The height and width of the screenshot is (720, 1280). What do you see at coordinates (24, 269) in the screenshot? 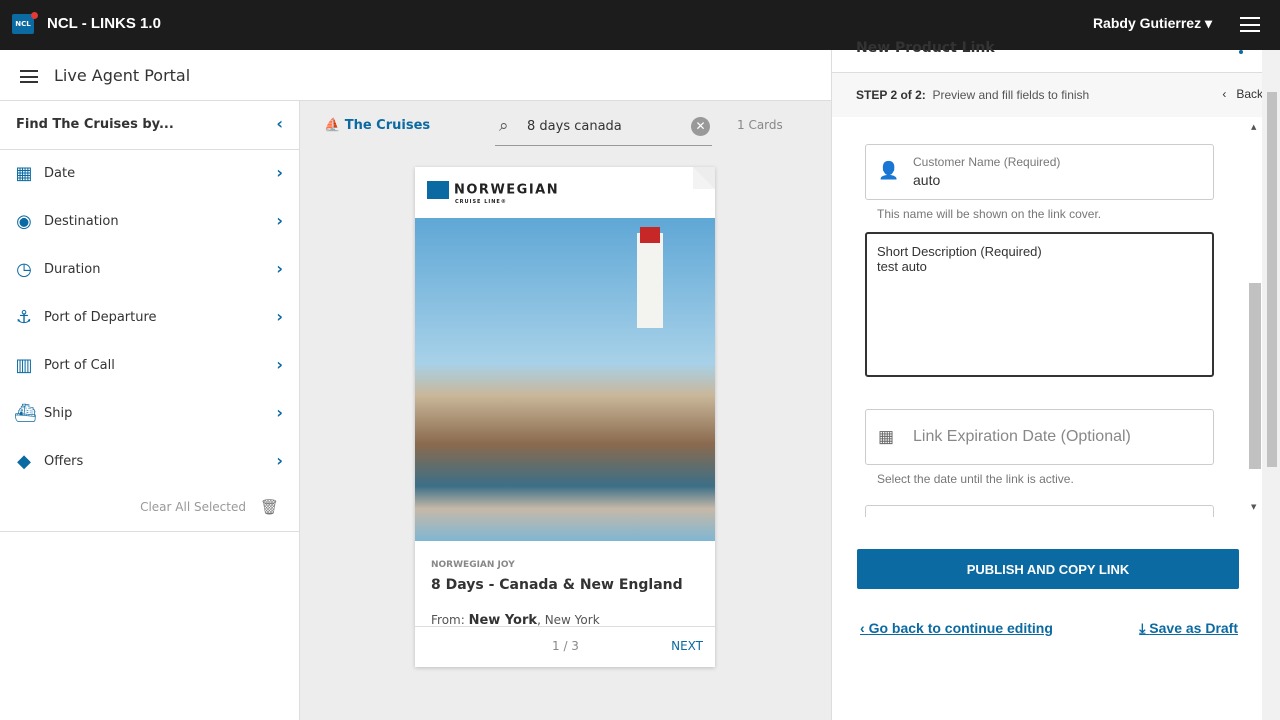
I see `clock-icon: ◷` at bounding box center [24, 269].